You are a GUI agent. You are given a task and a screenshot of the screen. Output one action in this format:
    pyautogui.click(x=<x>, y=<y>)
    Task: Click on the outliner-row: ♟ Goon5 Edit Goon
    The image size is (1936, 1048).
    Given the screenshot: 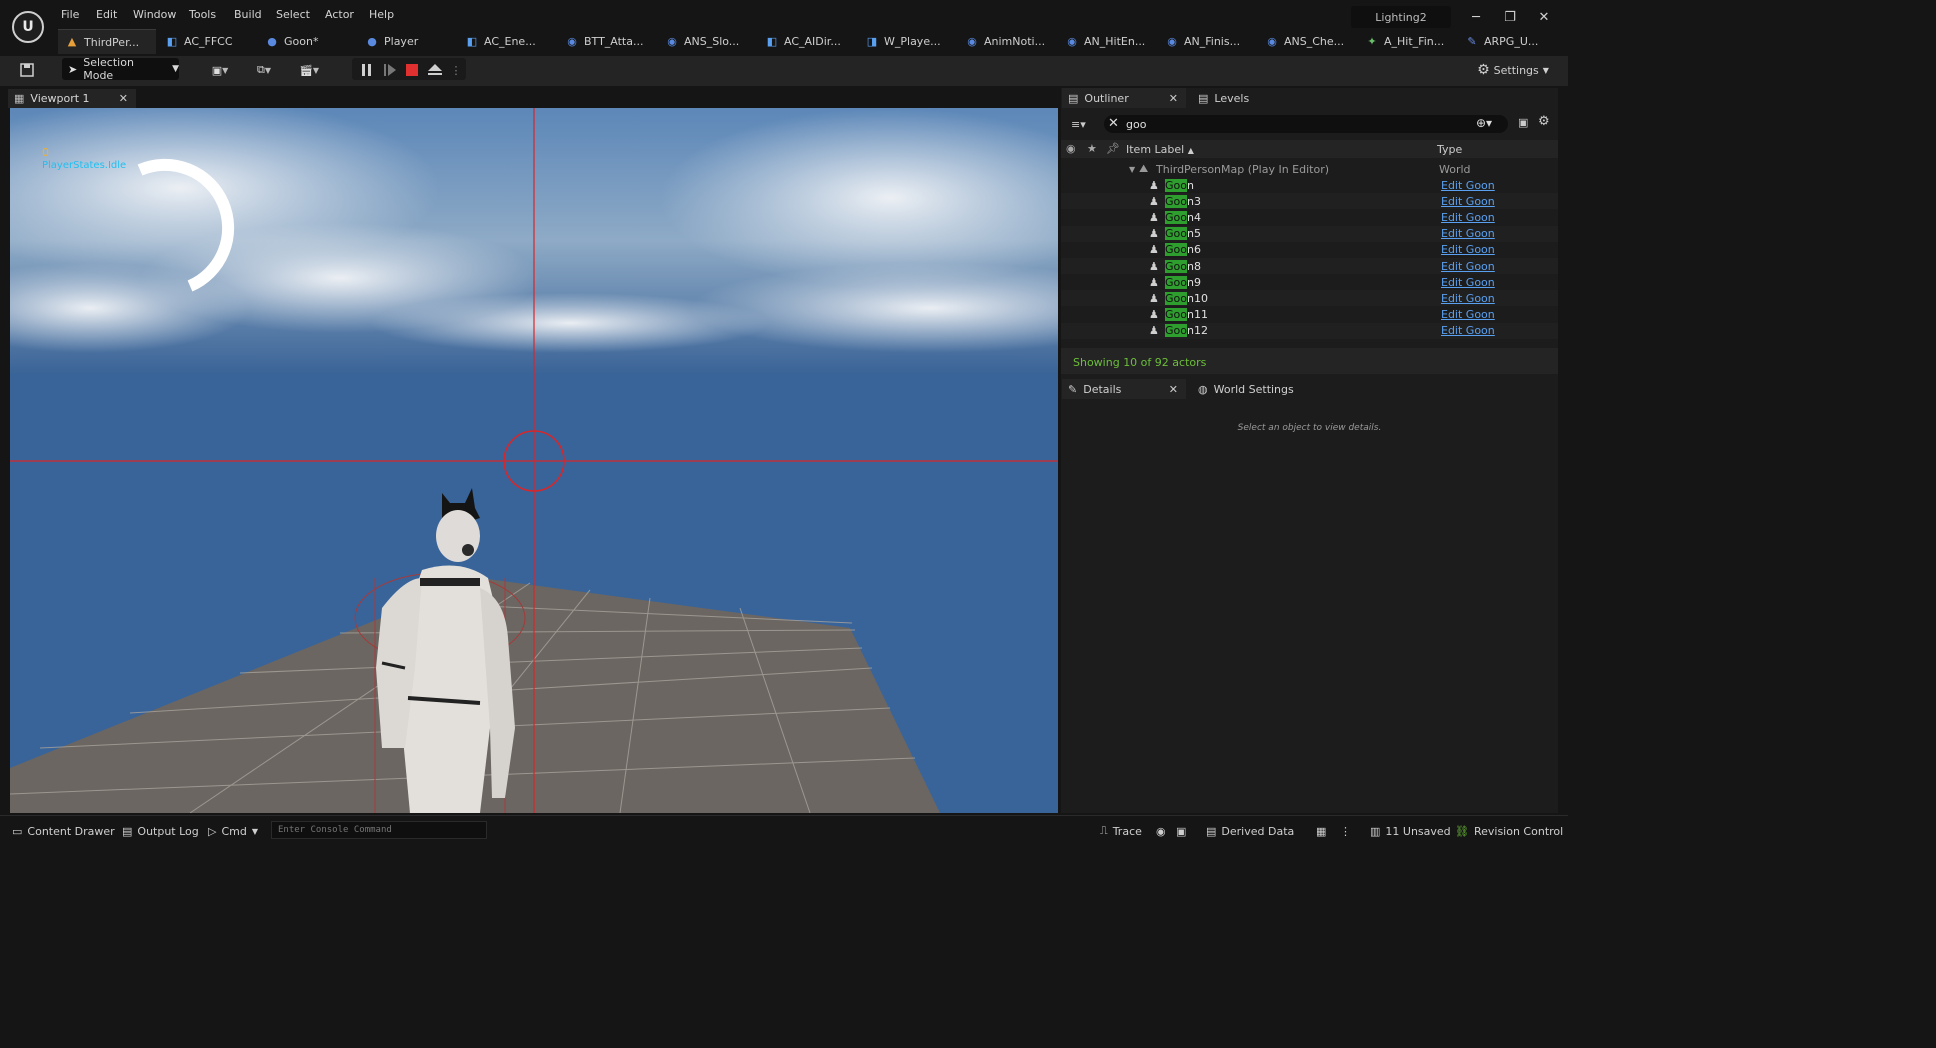 What is the action you would take?
    pyautogui.click(x=1309, y=233)
    